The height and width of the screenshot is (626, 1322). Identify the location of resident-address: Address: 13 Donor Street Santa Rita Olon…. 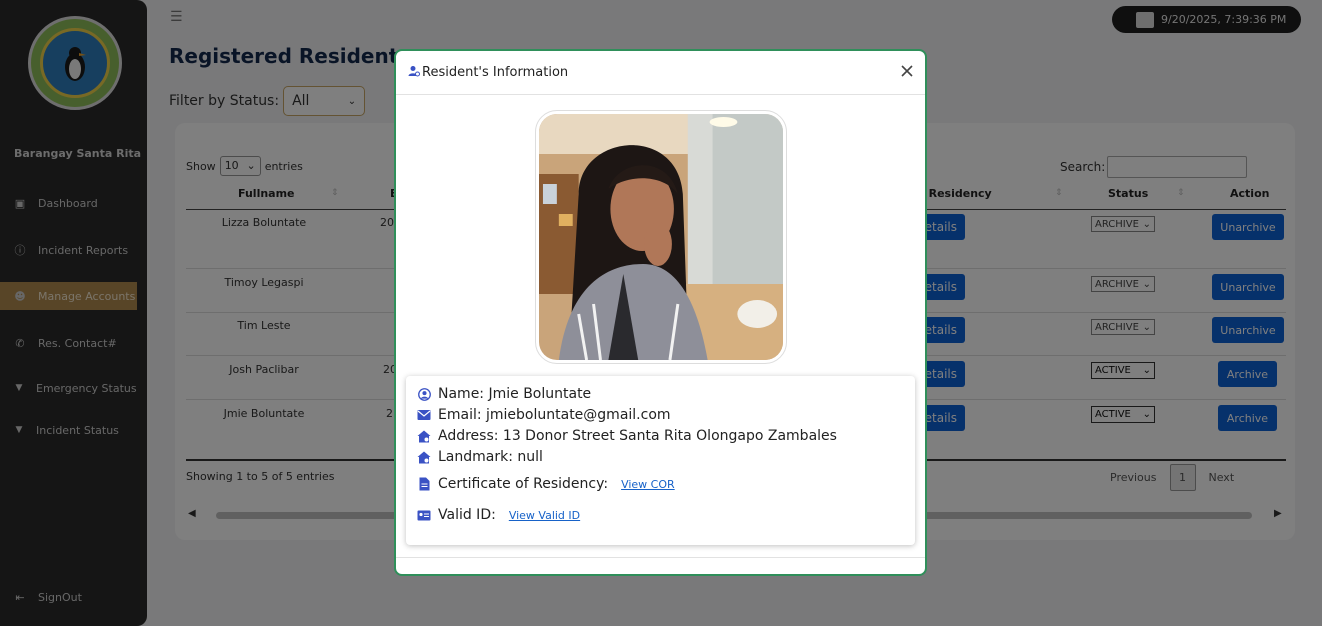
(637, 436).